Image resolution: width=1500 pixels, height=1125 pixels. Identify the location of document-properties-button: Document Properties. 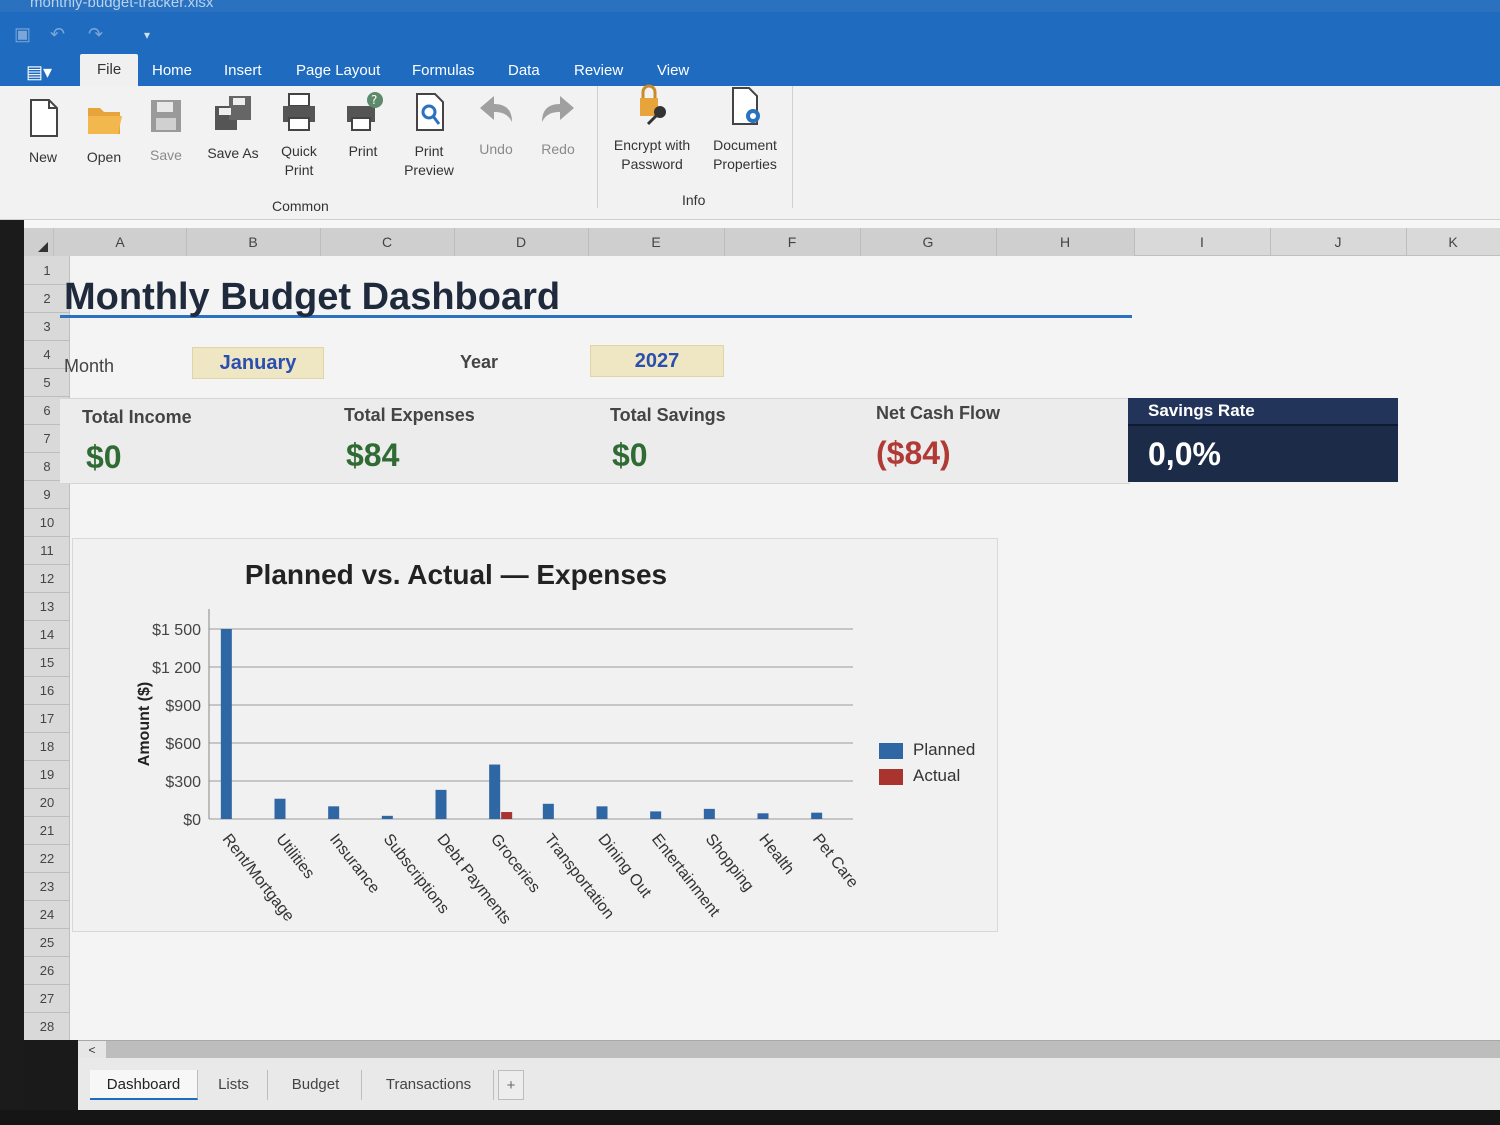
(745, 129).